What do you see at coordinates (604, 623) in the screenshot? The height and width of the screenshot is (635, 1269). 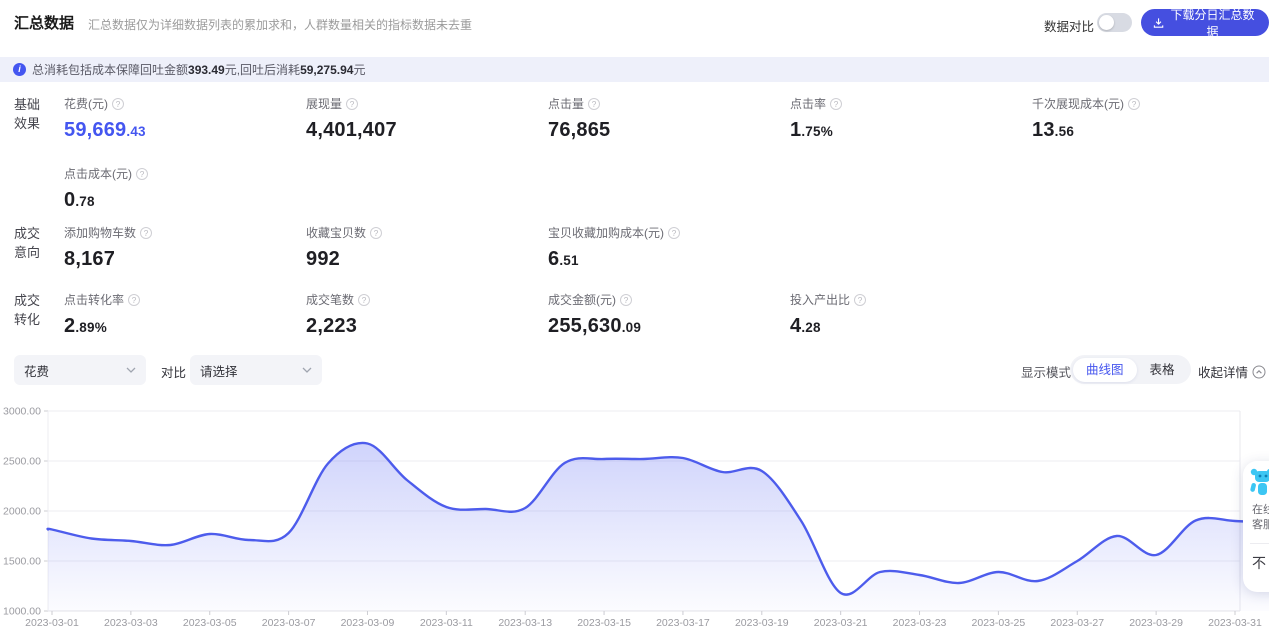 I see `x-axis-label: 2023-03-15` at bounding box center [604, 623].